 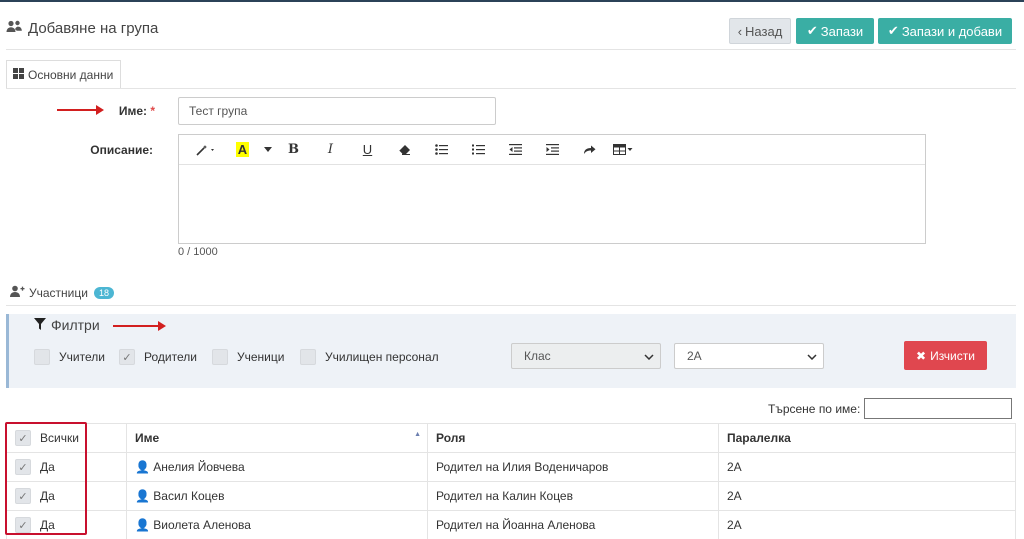 What do you see at coordinates (121, 150) in the screenshot?
I see `description-label: Описание:` at bounding box center [121, 150].